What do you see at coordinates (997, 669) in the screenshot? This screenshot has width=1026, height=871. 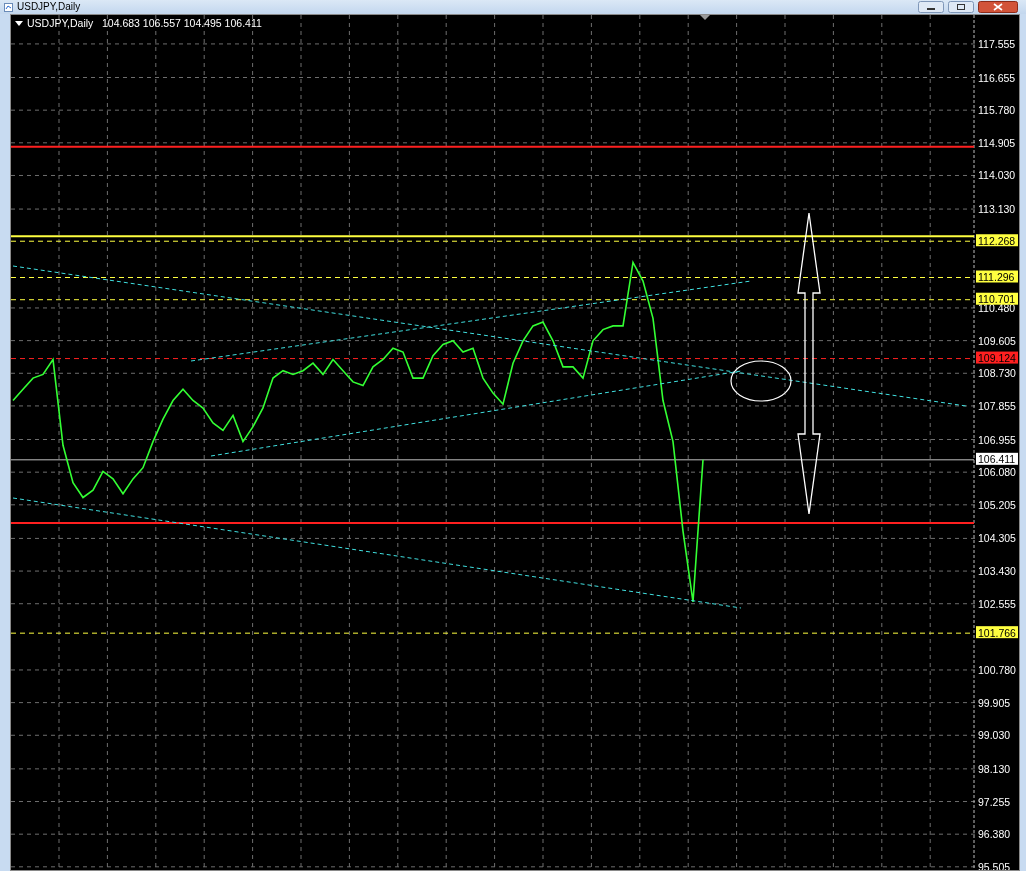 I see `price-tick-label: 100.780` at bounding box center [997, 669].